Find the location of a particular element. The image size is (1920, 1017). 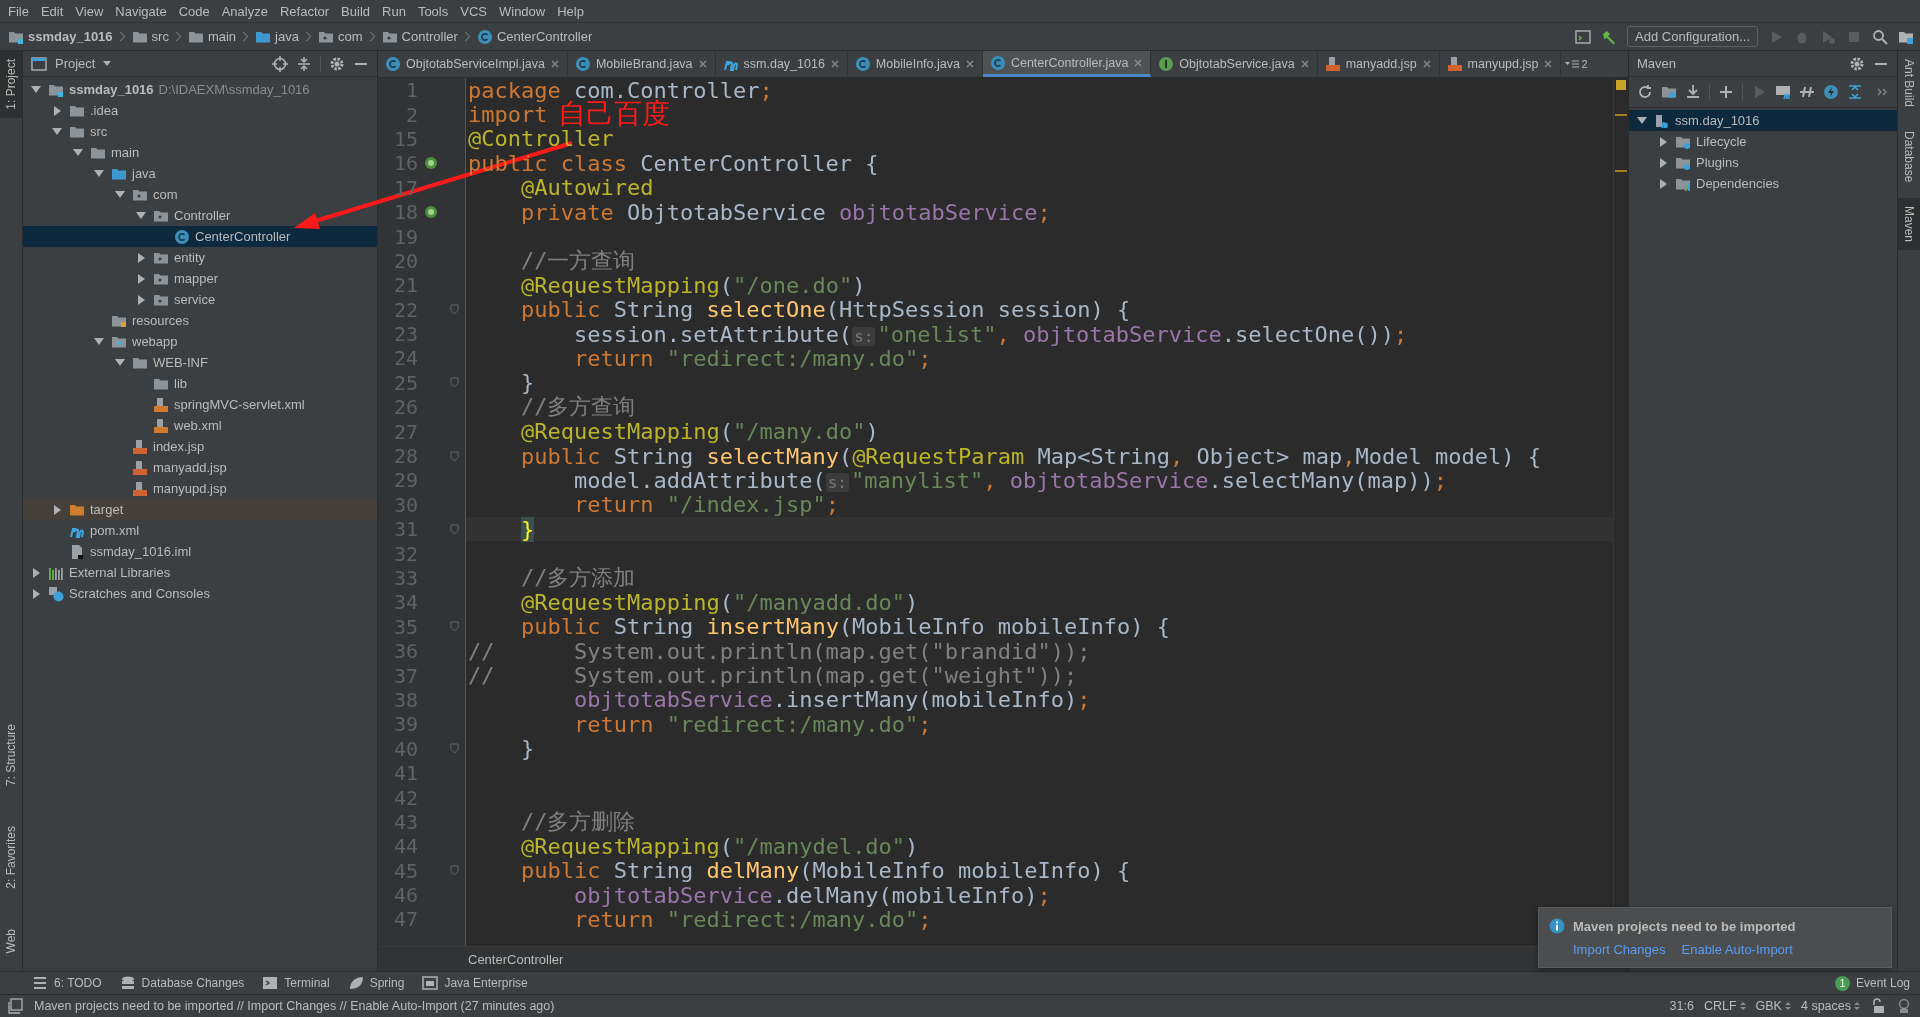

menu-item: File is located at coordinates (18, 11).